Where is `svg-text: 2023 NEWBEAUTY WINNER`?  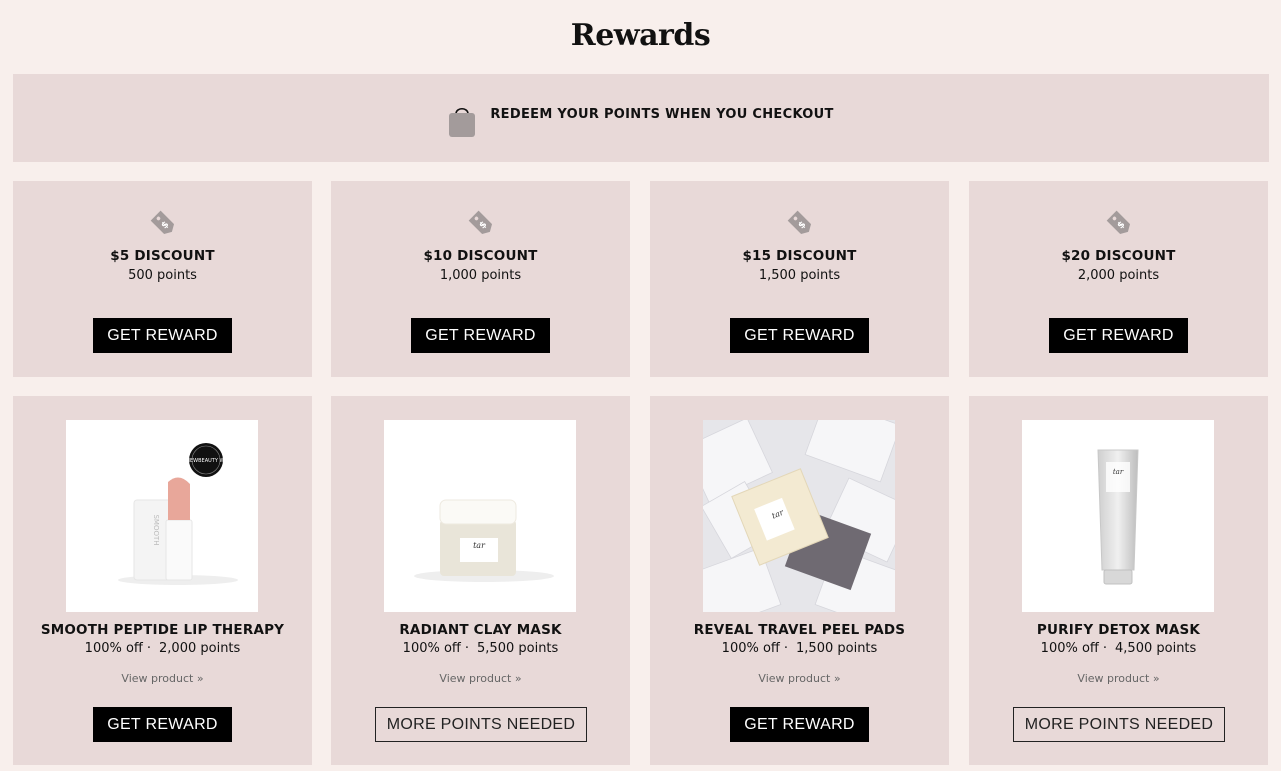
svg-text: 2023 NEWBEAUTY WINNER is located at coordinates (206, 461).